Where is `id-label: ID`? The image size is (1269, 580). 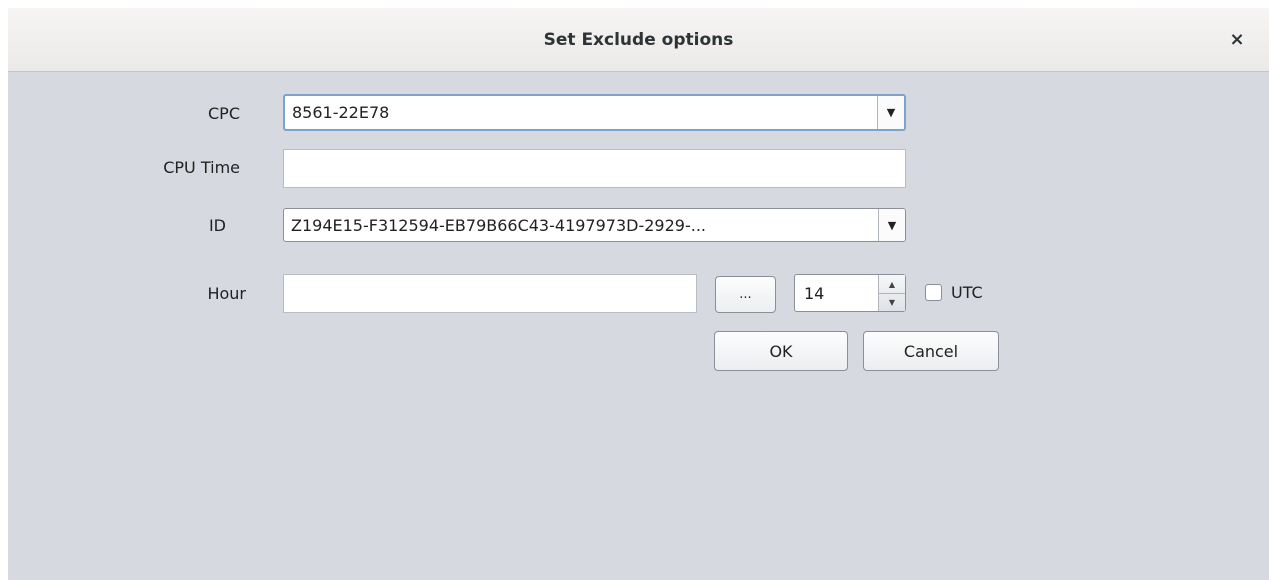
id-label: ID is located at coordinates (217, 225).